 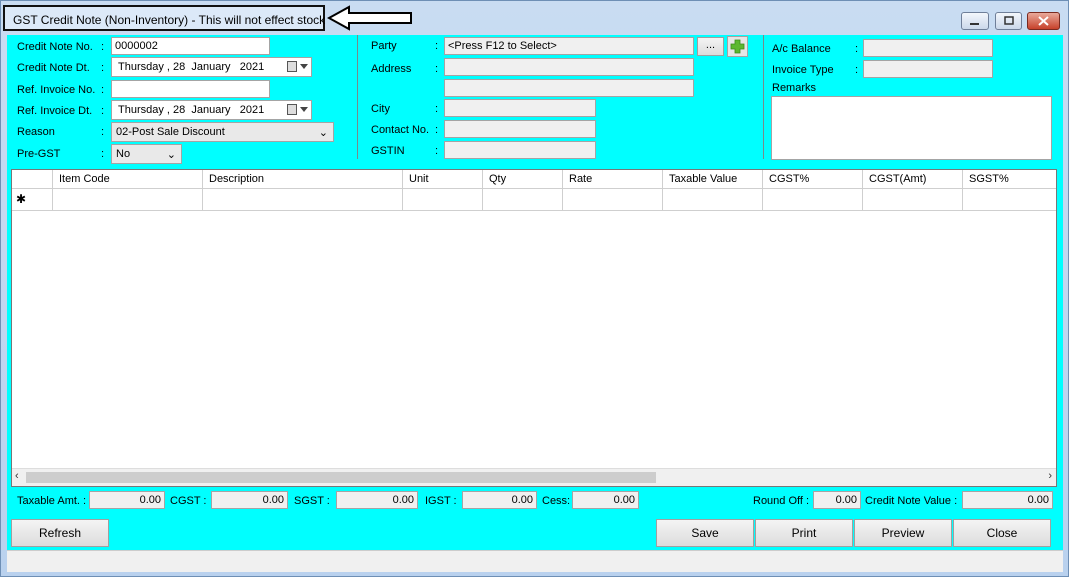 I want to click on scrollbar-thumb, so click(x=341, y=477).